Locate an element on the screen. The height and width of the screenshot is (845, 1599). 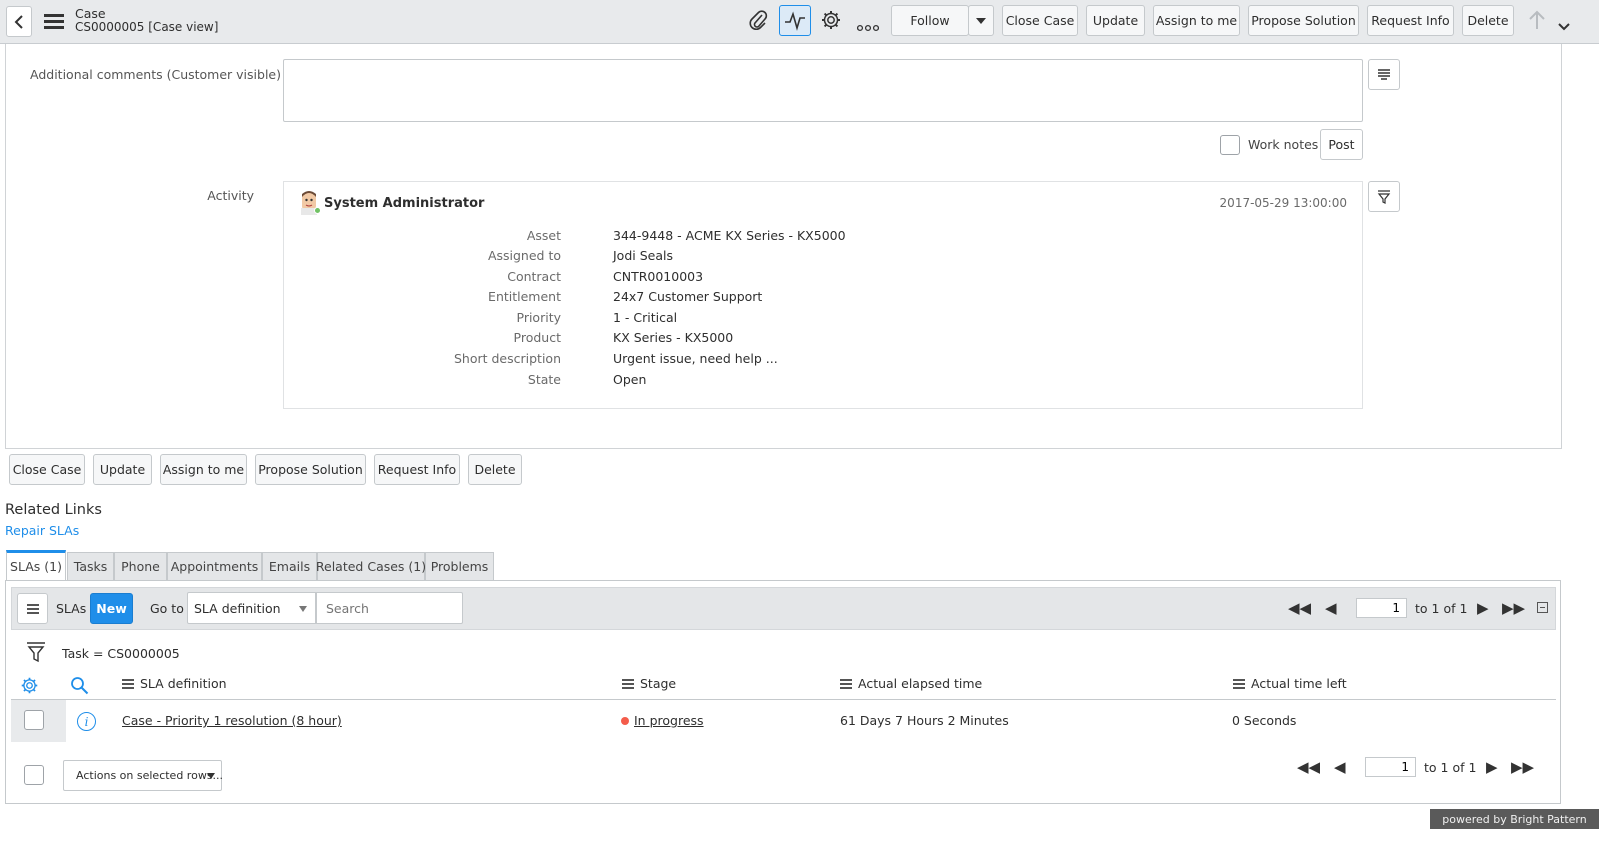
sla-definition-link: Case - Priority 1 resolution (8 hour) is located at coordinates (232, 720).